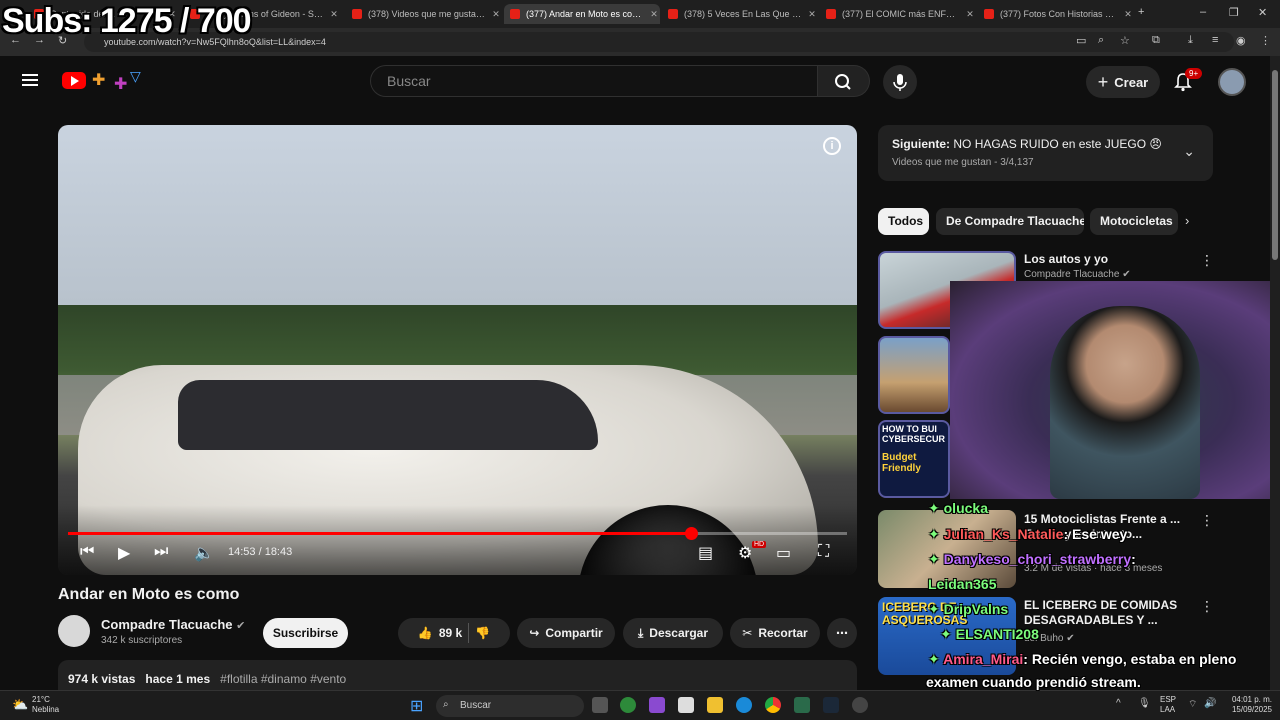 The width and height of the screenshot is (1280, 720). What do you see at coordinates (1156, 40) in the screenshot?
I see `extensions-icon: ⧉` at bounding box center [1156, 40].